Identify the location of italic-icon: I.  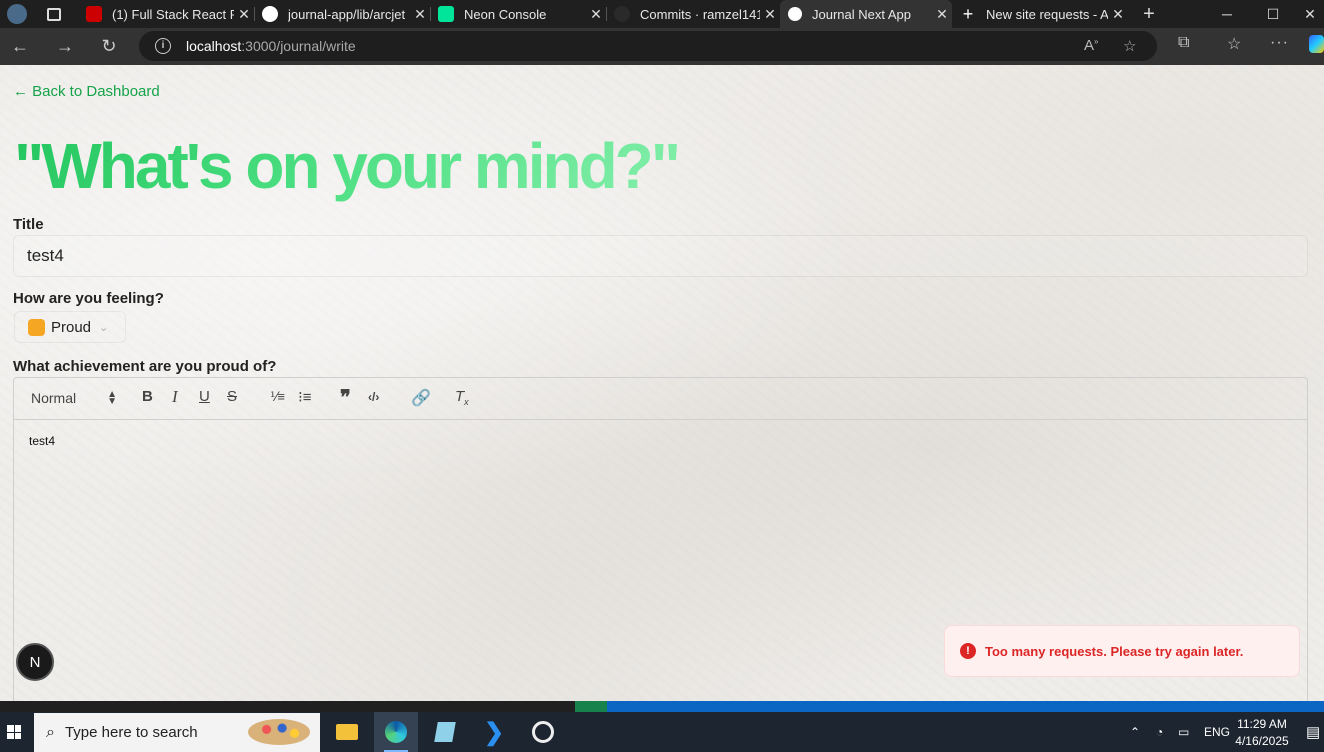
(175, 397).